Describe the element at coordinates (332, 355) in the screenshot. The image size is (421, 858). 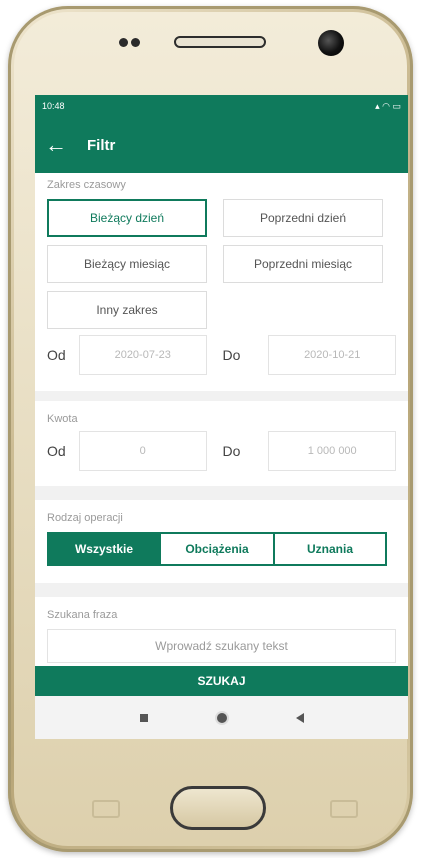
I see `date-to-field: 2020-10-21` at that location.